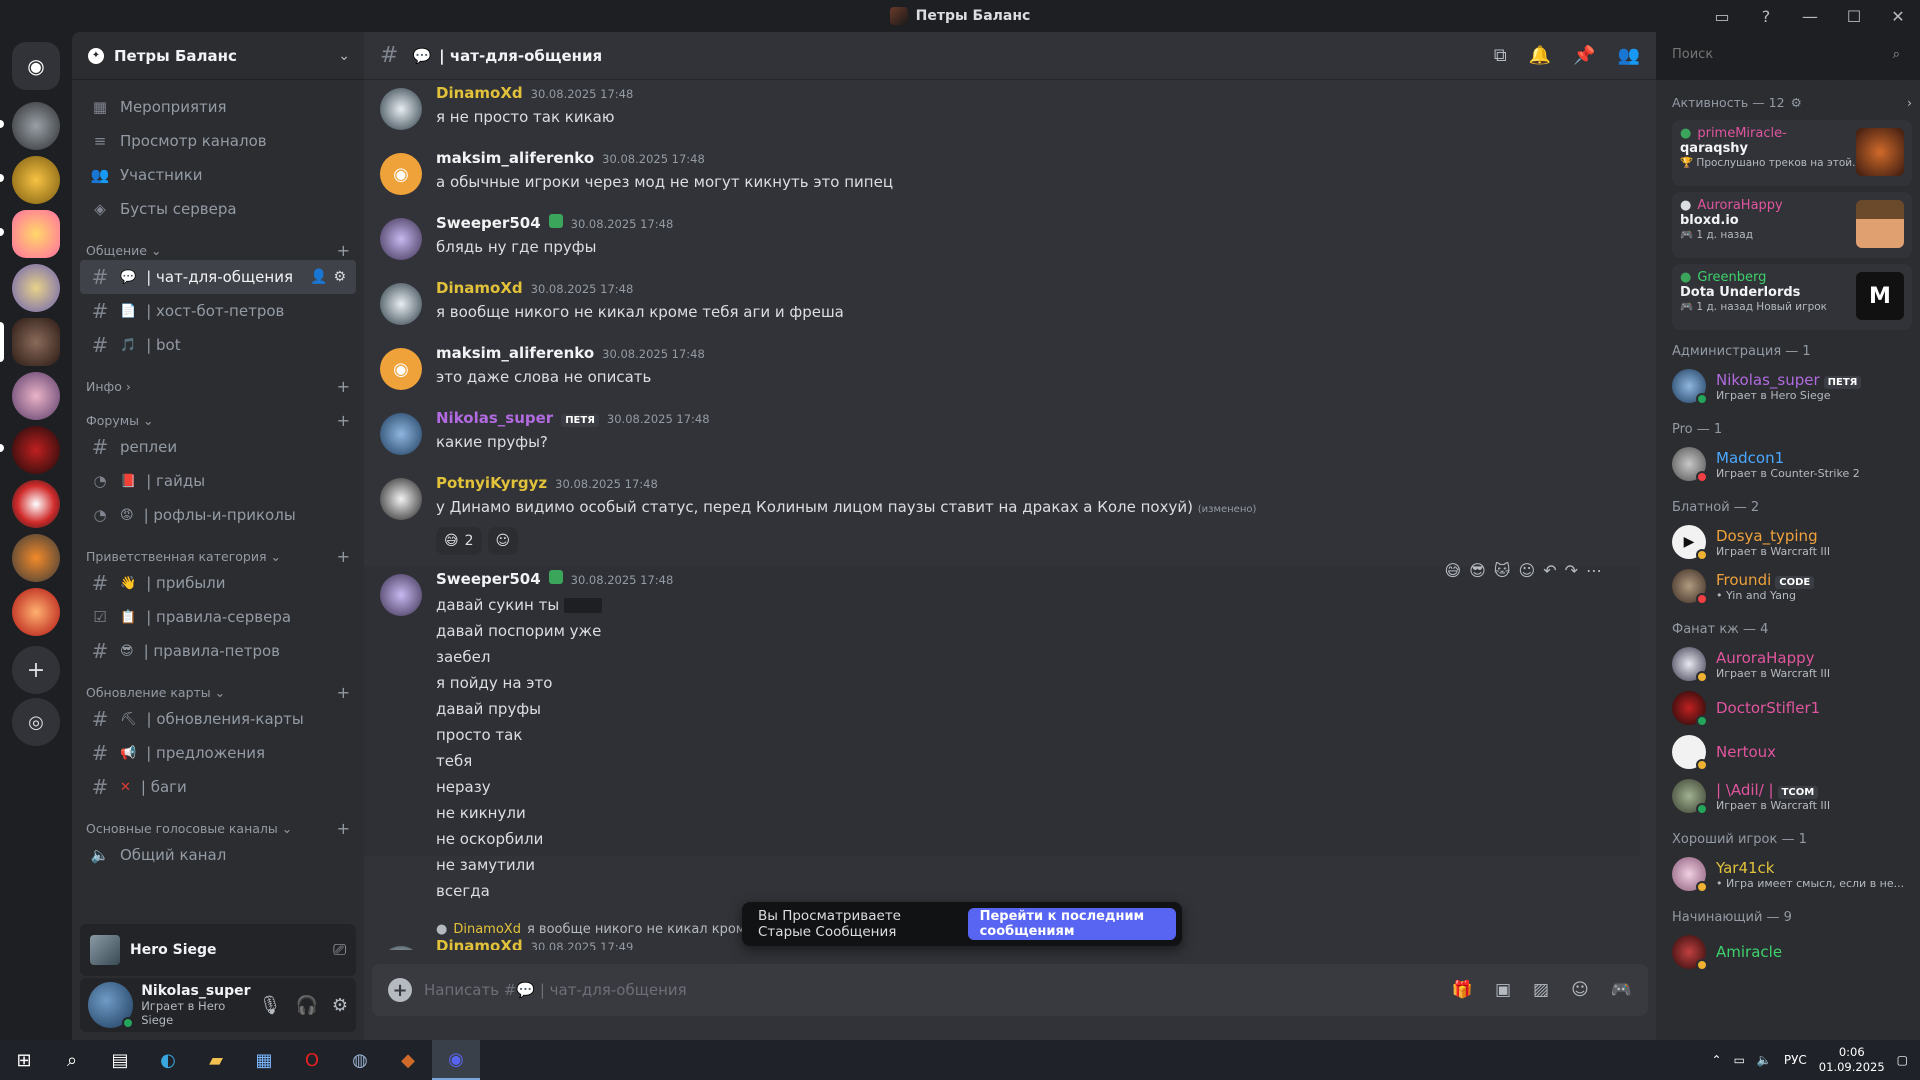 The height and width of the screenshot is (1080, 1920). What do you see at coordinates (1792, 708) in the screenshot?
I see `member-item: DoctorStifler1` at bounding box center [1792, 708].